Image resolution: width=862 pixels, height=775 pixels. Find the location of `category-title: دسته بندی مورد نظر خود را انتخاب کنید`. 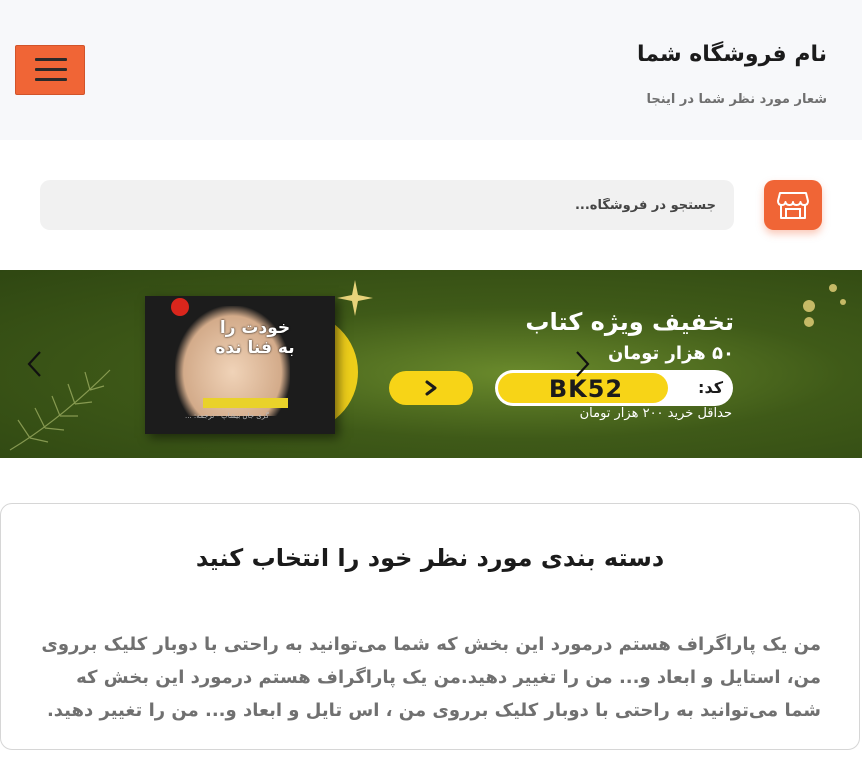

category-title: دسته بندی مورد نظر خود را انتخاب کنید is located at coordinates (430, 558).